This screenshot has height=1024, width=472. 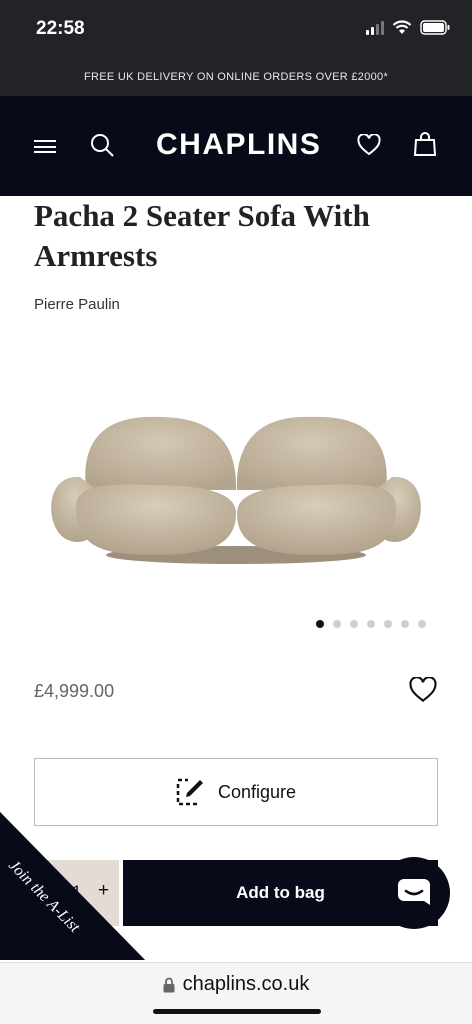 What do you see at coordinates (236, 485) in the screenshot?
I see `product-image` at bounding box center [236, 485].